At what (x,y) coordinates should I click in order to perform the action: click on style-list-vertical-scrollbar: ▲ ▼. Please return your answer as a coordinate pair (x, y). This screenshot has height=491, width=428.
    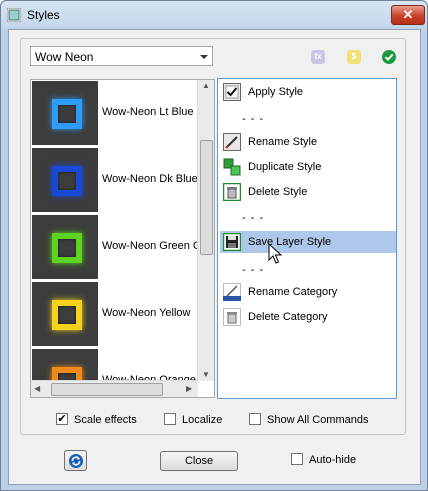
    Looking at the image, I should click on (205, 230).